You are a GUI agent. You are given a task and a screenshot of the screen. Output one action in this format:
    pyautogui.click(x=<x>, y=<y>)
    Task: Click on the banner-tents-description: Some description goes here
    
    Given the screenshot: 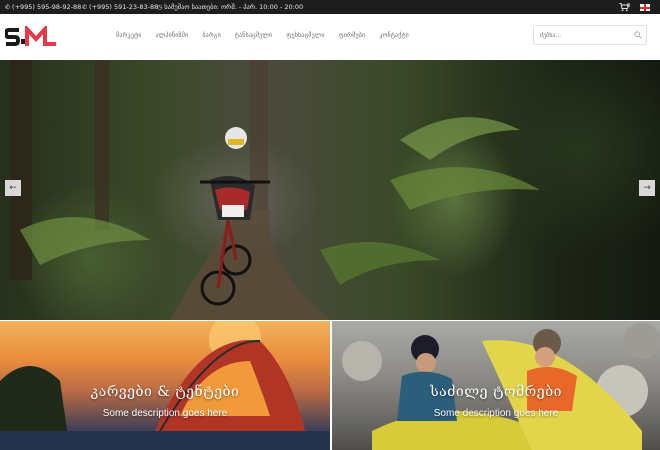 What is the action you would take?
    pyautogui.click(x=165, y=413)
    